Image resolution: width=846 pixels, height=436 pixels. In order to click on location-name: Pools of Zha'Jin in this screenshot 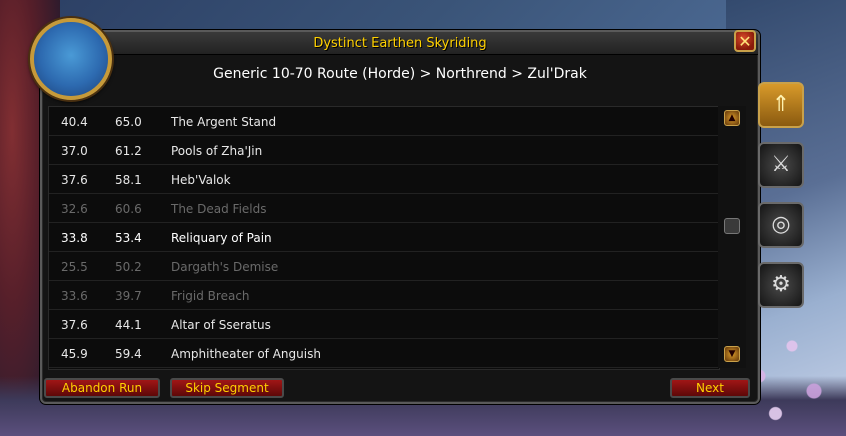, I will do `click(217, 151)`.